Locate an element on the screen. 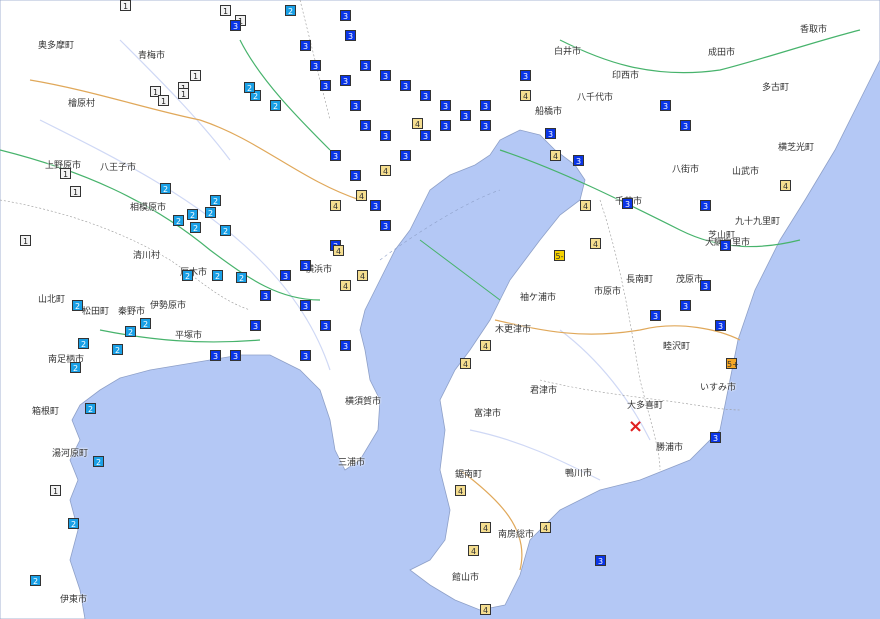 The width and height of the screenshot is (880, 619). intensity-marker: 5- is located at coordinates (559, 255).